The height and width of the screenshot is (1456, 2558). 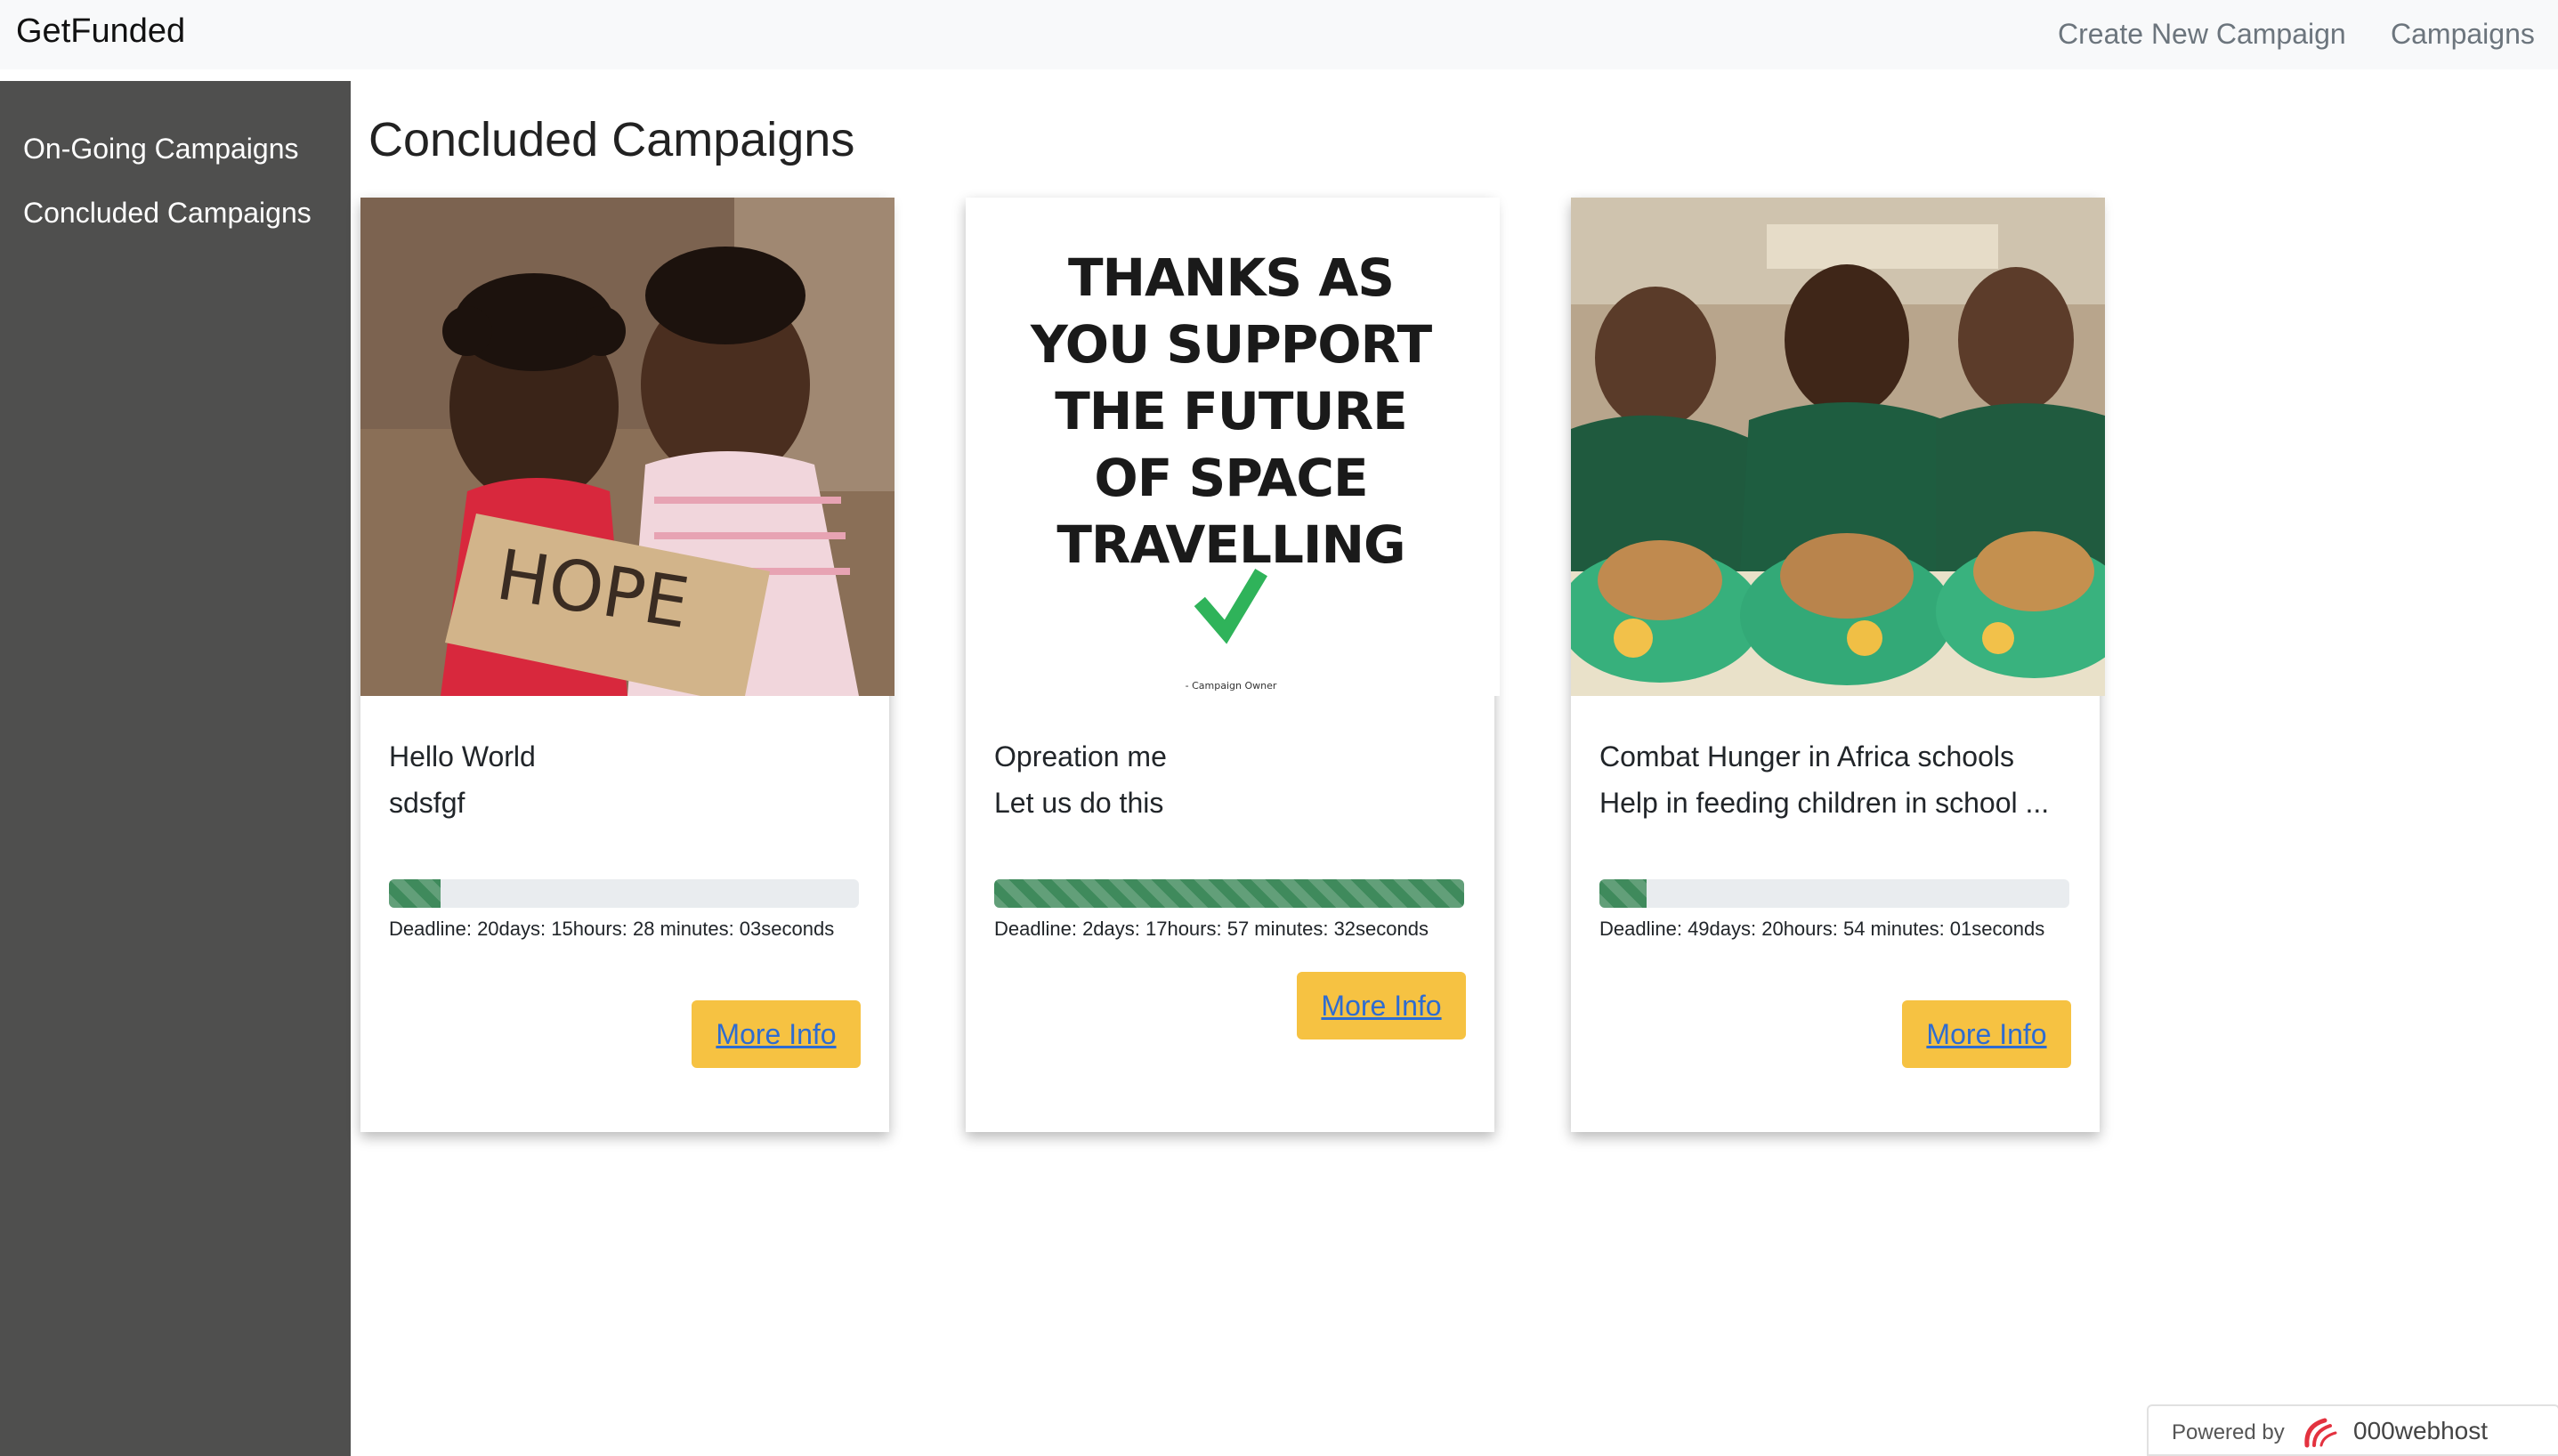 I want to click on card-title: Opreation me, so click(x=1080, y=756).